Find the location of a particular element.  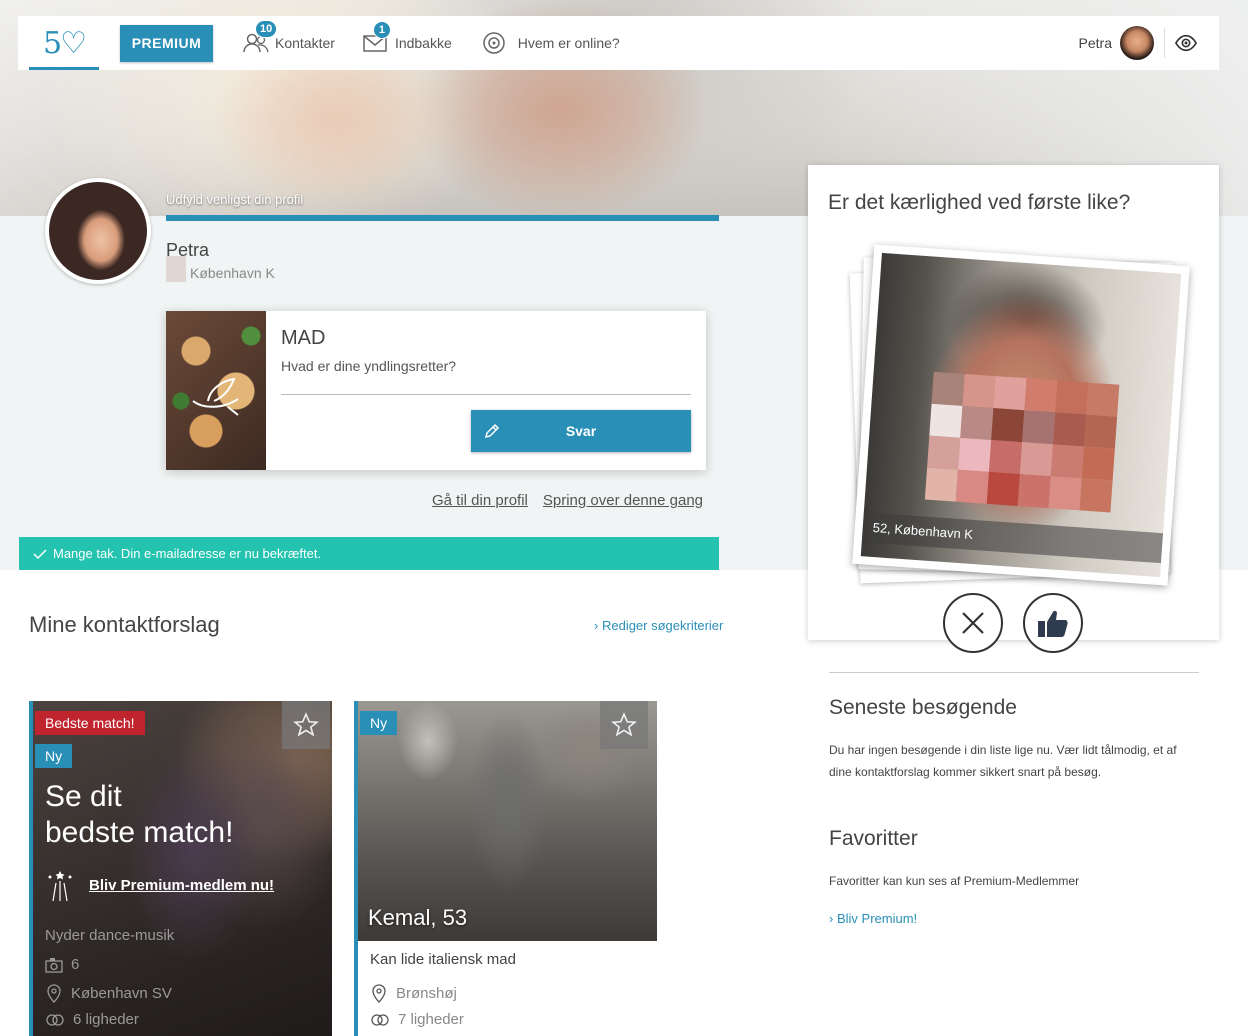

section-divider is located at coordinates (1014, 672).